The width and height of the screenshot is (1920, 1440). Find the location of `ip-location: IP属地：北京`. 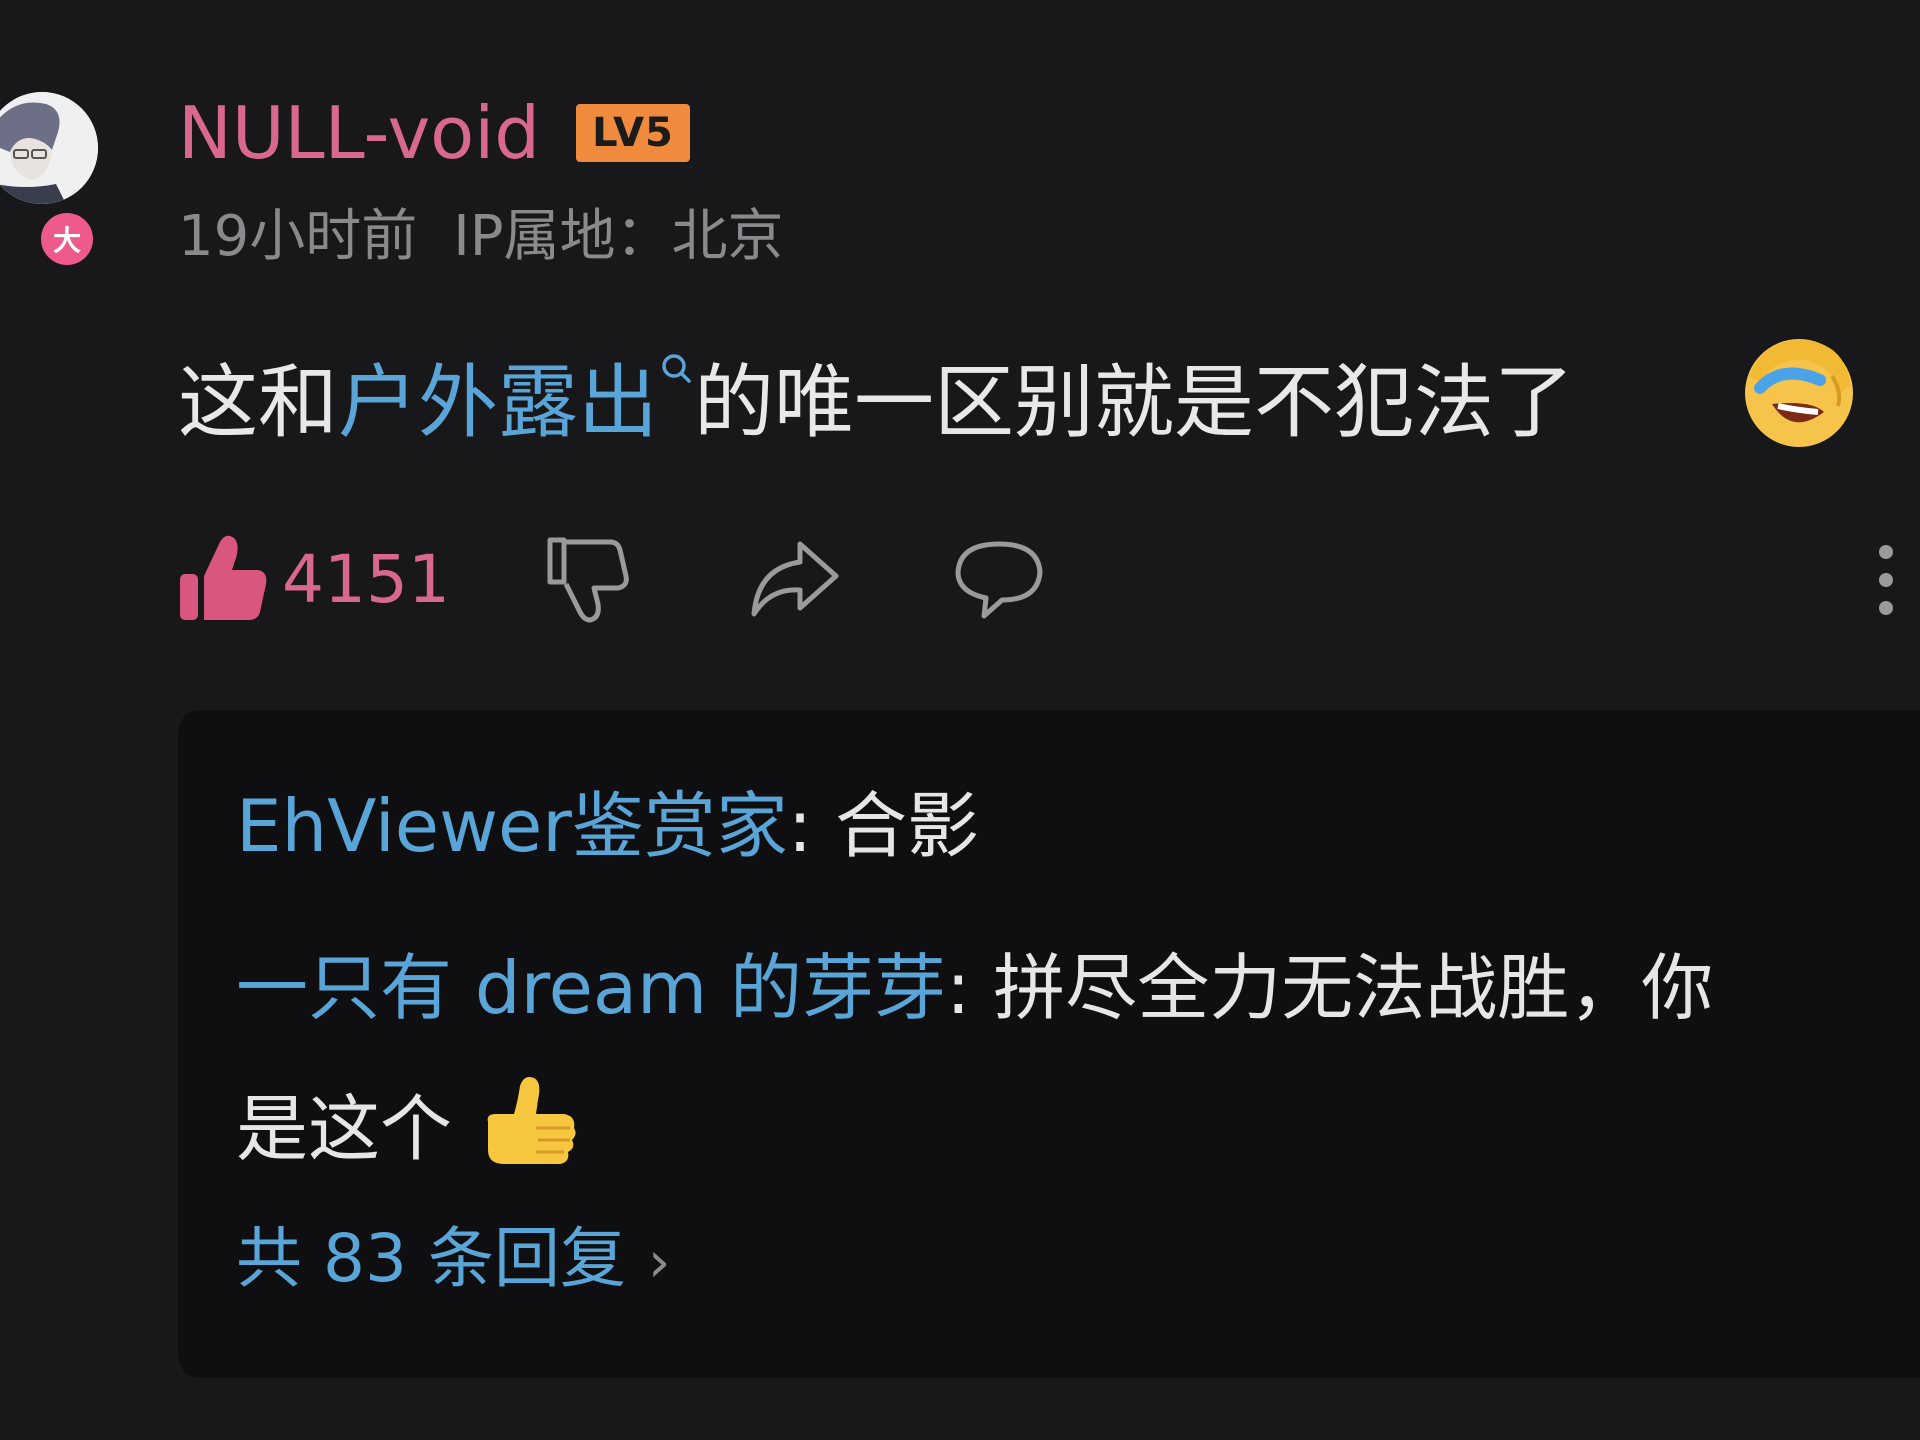

ip-location: IP属地：北京 is located at coordinates (618, 236).